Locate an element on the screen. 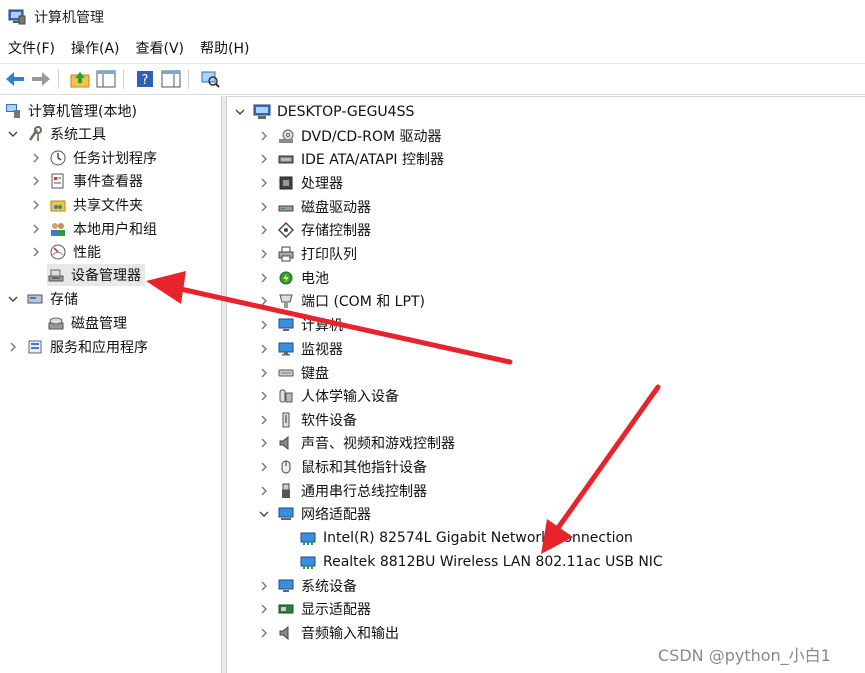 This screenshot has width=865, height=673. system-device-icon is located at coordinates (286, 586).